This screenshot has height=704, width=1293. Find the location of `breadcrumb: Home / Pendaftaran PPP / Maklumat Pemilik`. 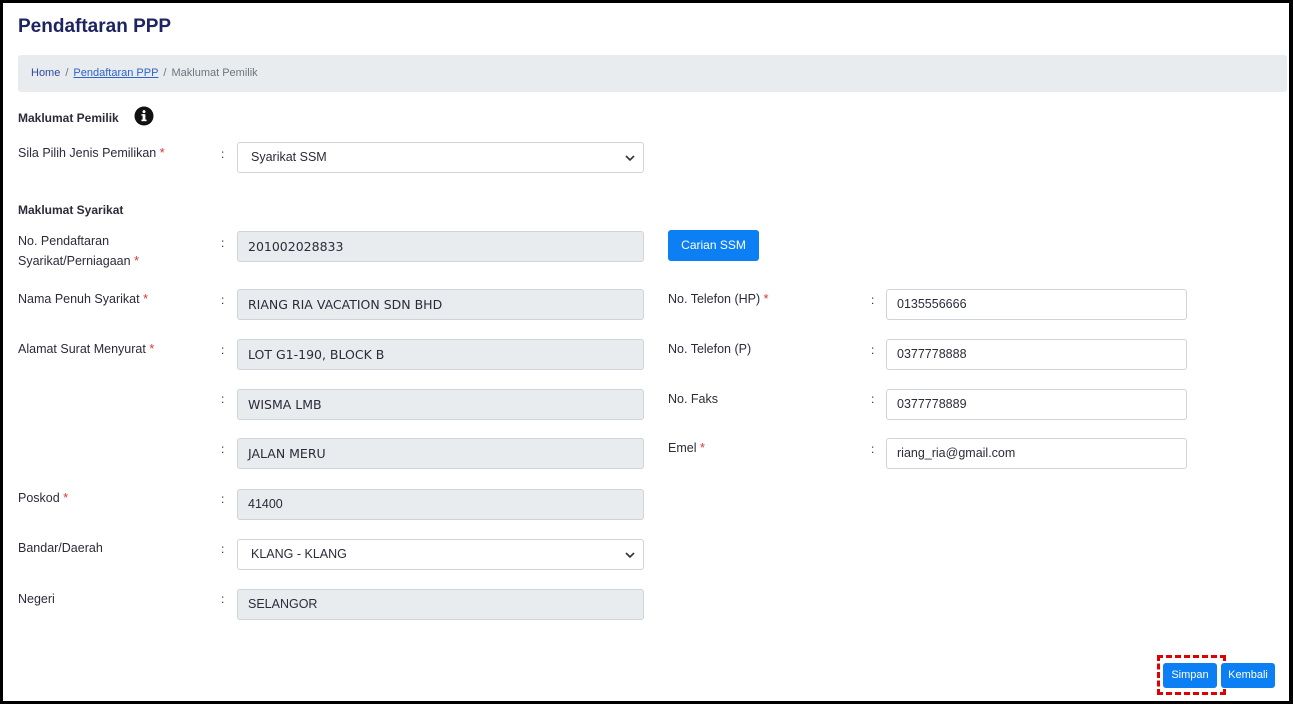

breadcrumb: Home / Pendaftaran PPP / Maklumat Pemilik is located at coordinates (652, 73).